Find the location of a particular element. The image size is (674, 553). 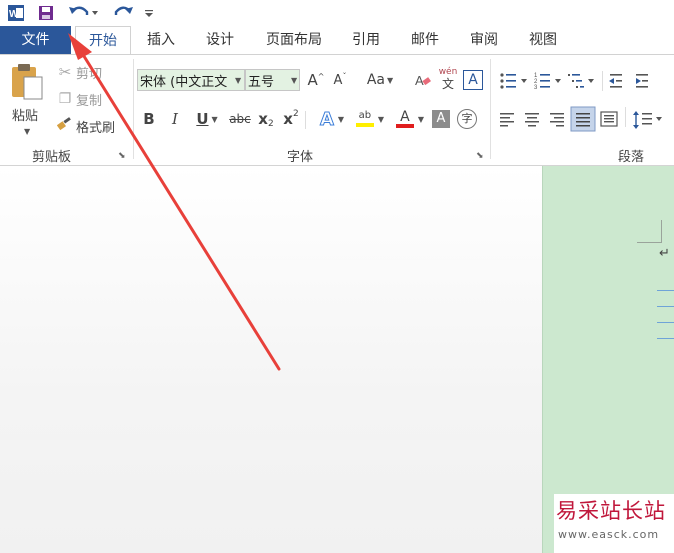

watermark-url: www.easck.com is located at coordinates (609, 534).